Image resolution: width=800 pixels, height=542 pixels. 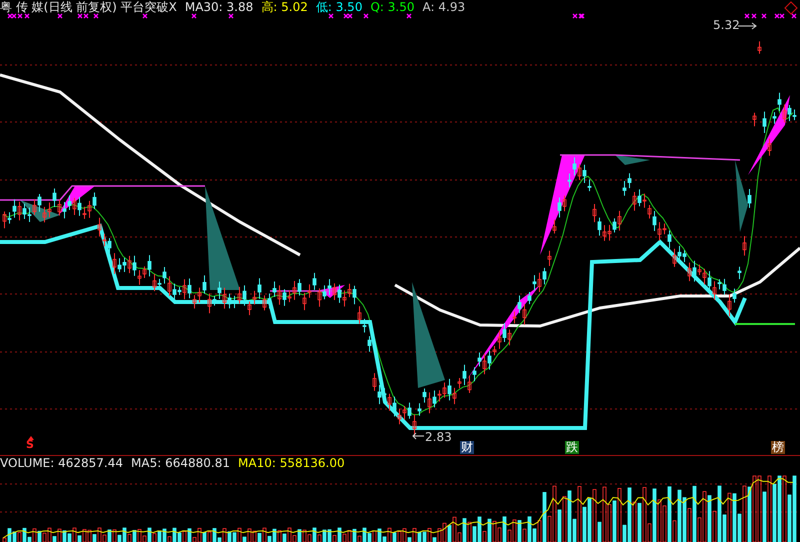 What do you see at coordinates (778, 447) in the screenshot?
I see `event-badge: 榜` at bounding box center [778, 447].